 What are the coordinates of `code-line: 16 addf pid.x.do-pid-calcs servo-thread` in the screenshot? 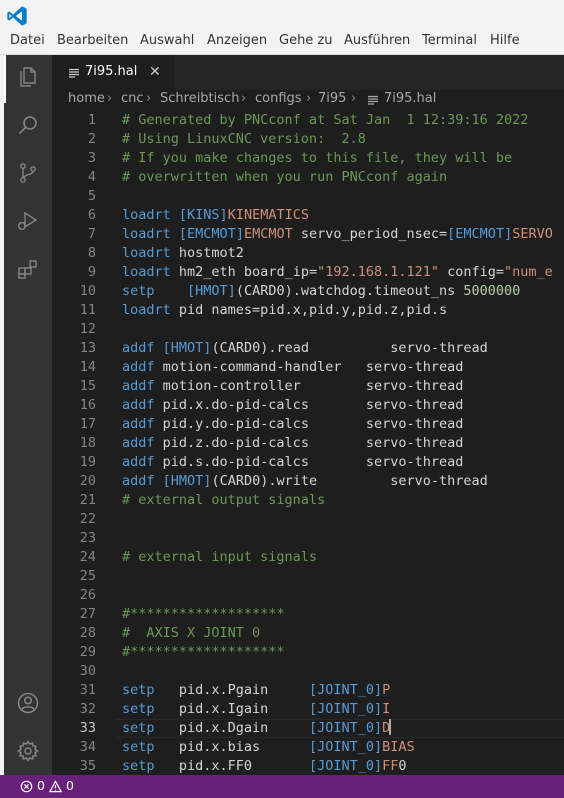 It's located at (308, 405).